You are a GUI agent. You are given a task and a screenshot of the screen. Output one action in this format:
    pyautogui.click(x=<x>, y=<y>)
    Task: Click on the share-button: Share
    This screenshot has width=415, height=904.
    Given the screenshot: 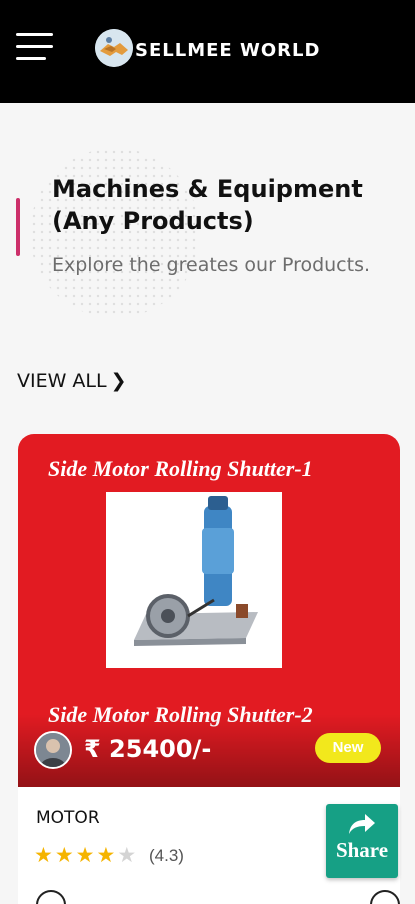 What is the action you would take?
    pyautogui.click(x=362, y=841)
    